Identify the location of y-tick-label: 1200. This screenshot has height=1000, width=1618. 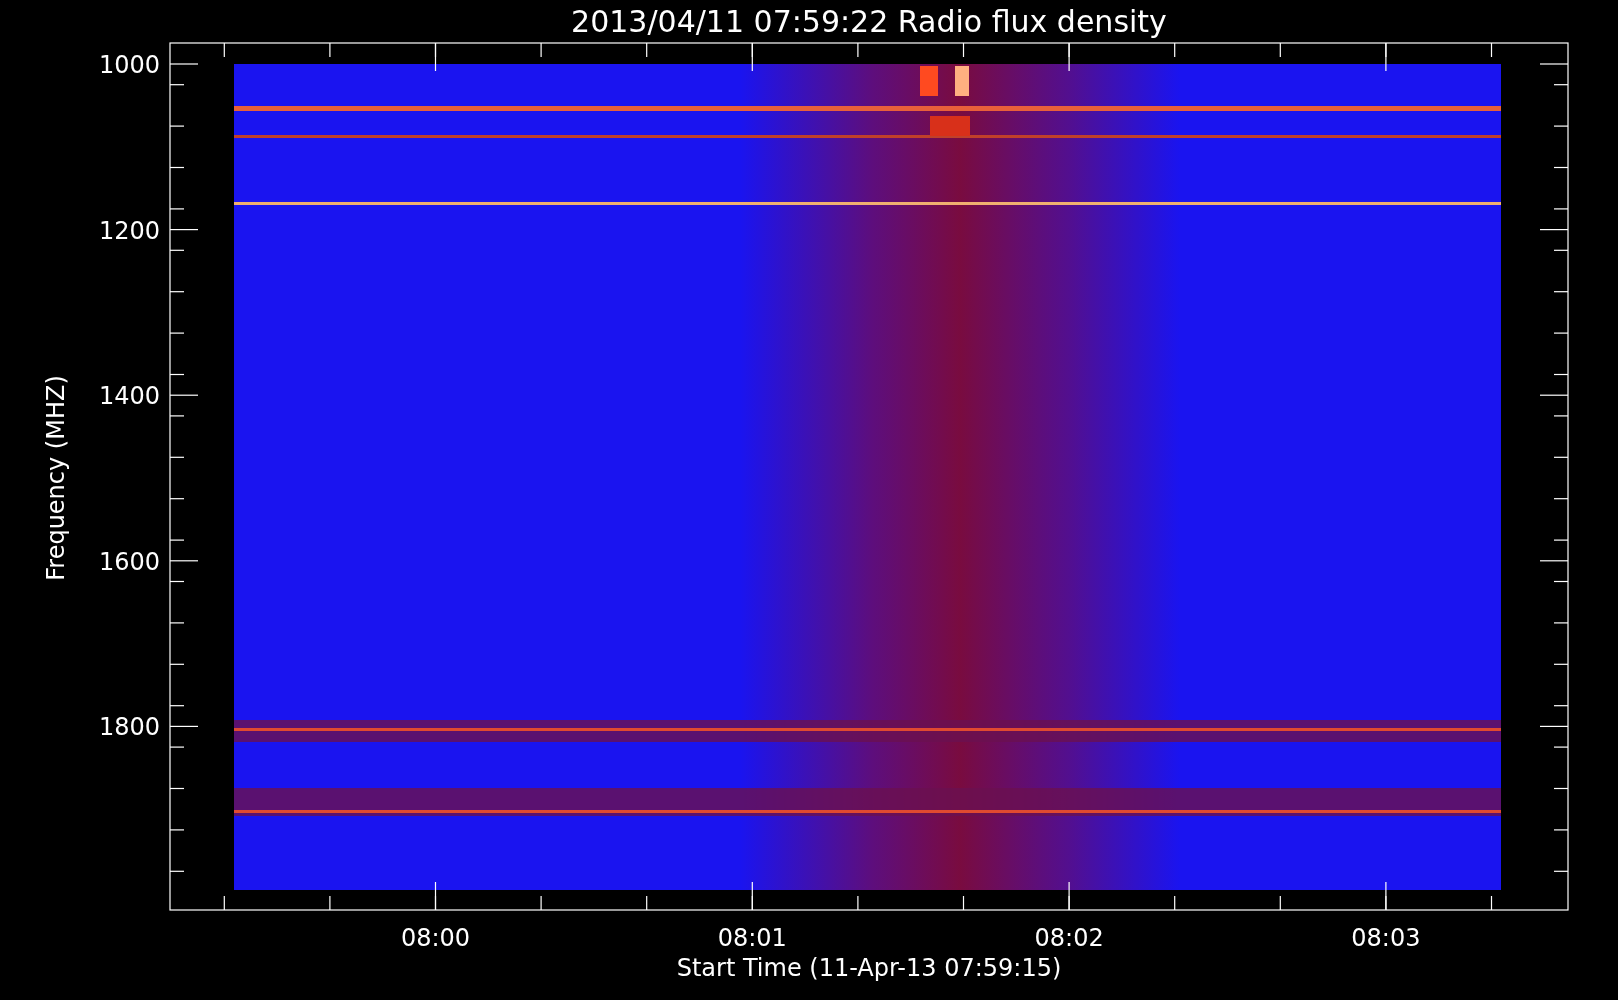
(129, 230).